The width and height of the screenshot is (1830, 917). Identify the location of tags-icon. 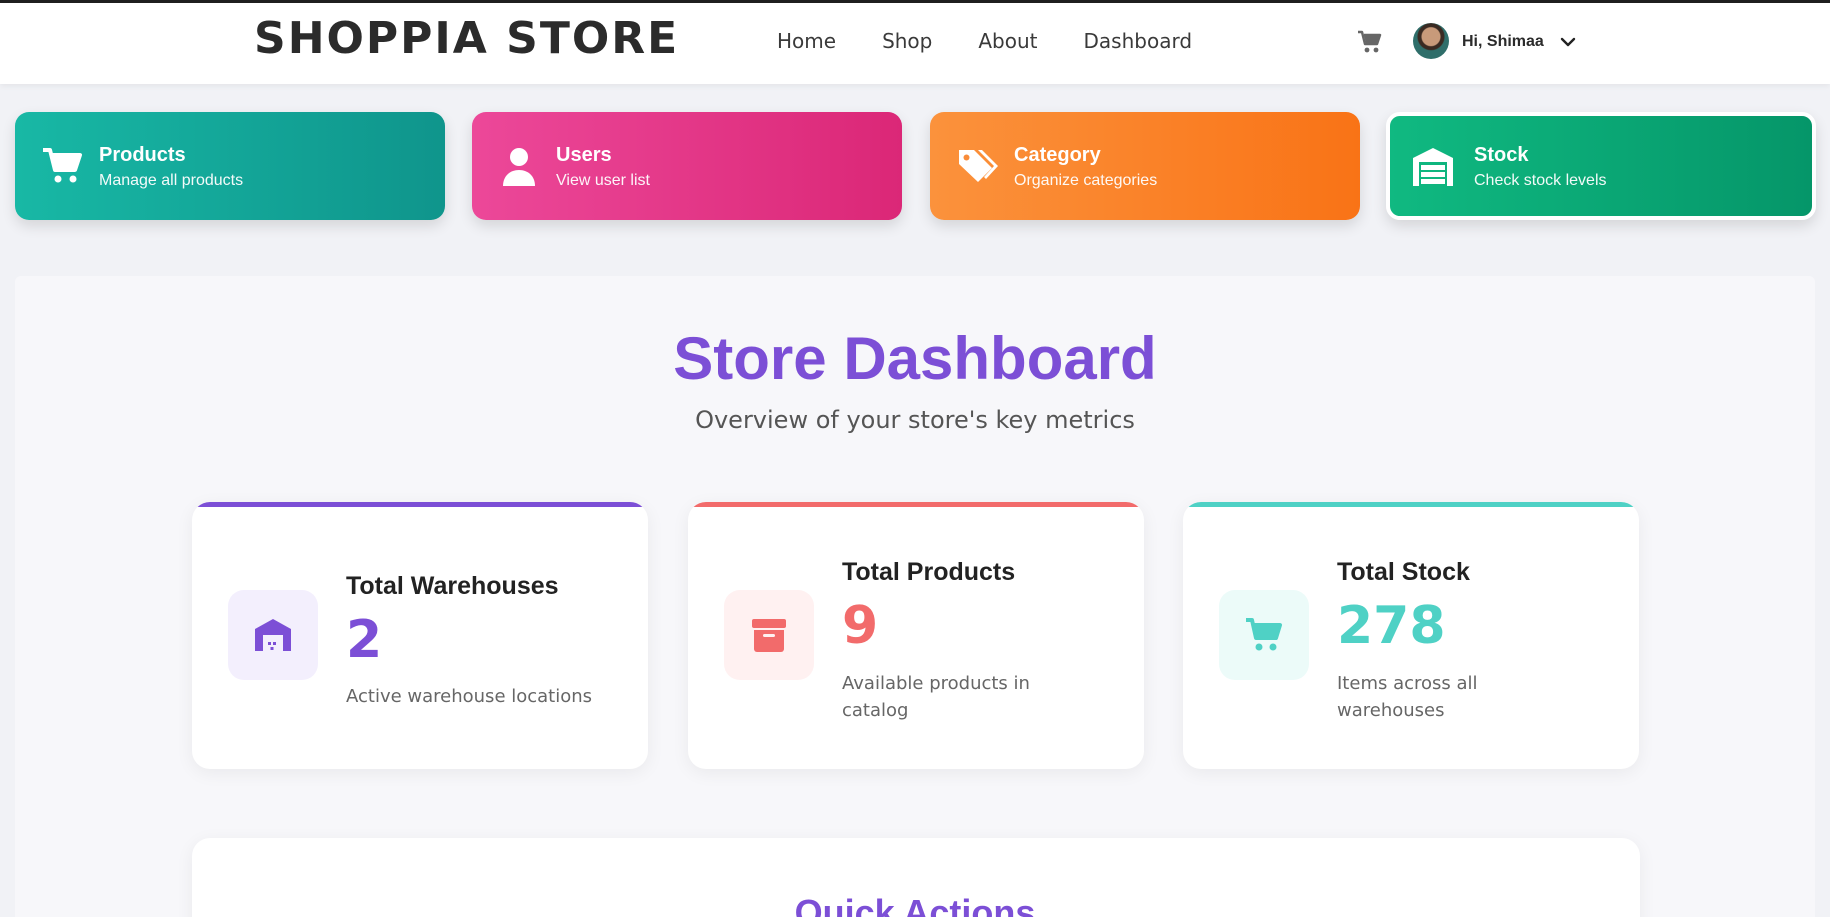
(978, 166).